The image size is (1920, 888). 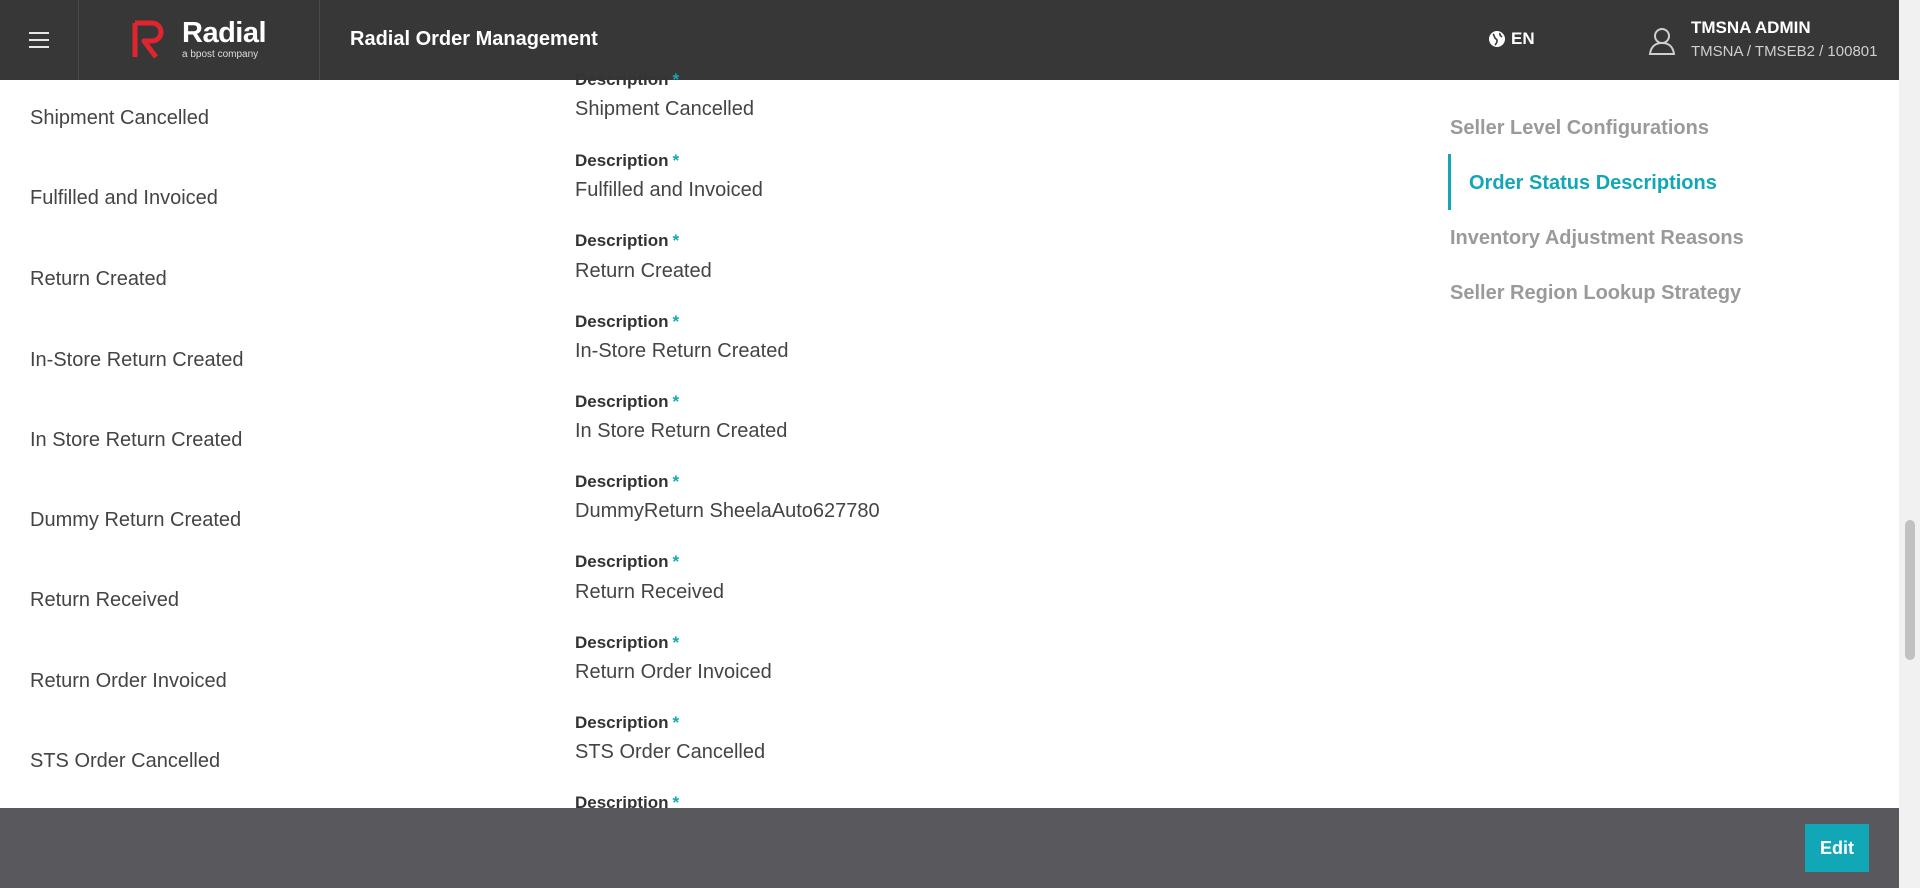 What do you see at coordinates (137, 360) in the screenshot?
I see `status-name: In-Store Return Created` at bounding box center [137, 360].